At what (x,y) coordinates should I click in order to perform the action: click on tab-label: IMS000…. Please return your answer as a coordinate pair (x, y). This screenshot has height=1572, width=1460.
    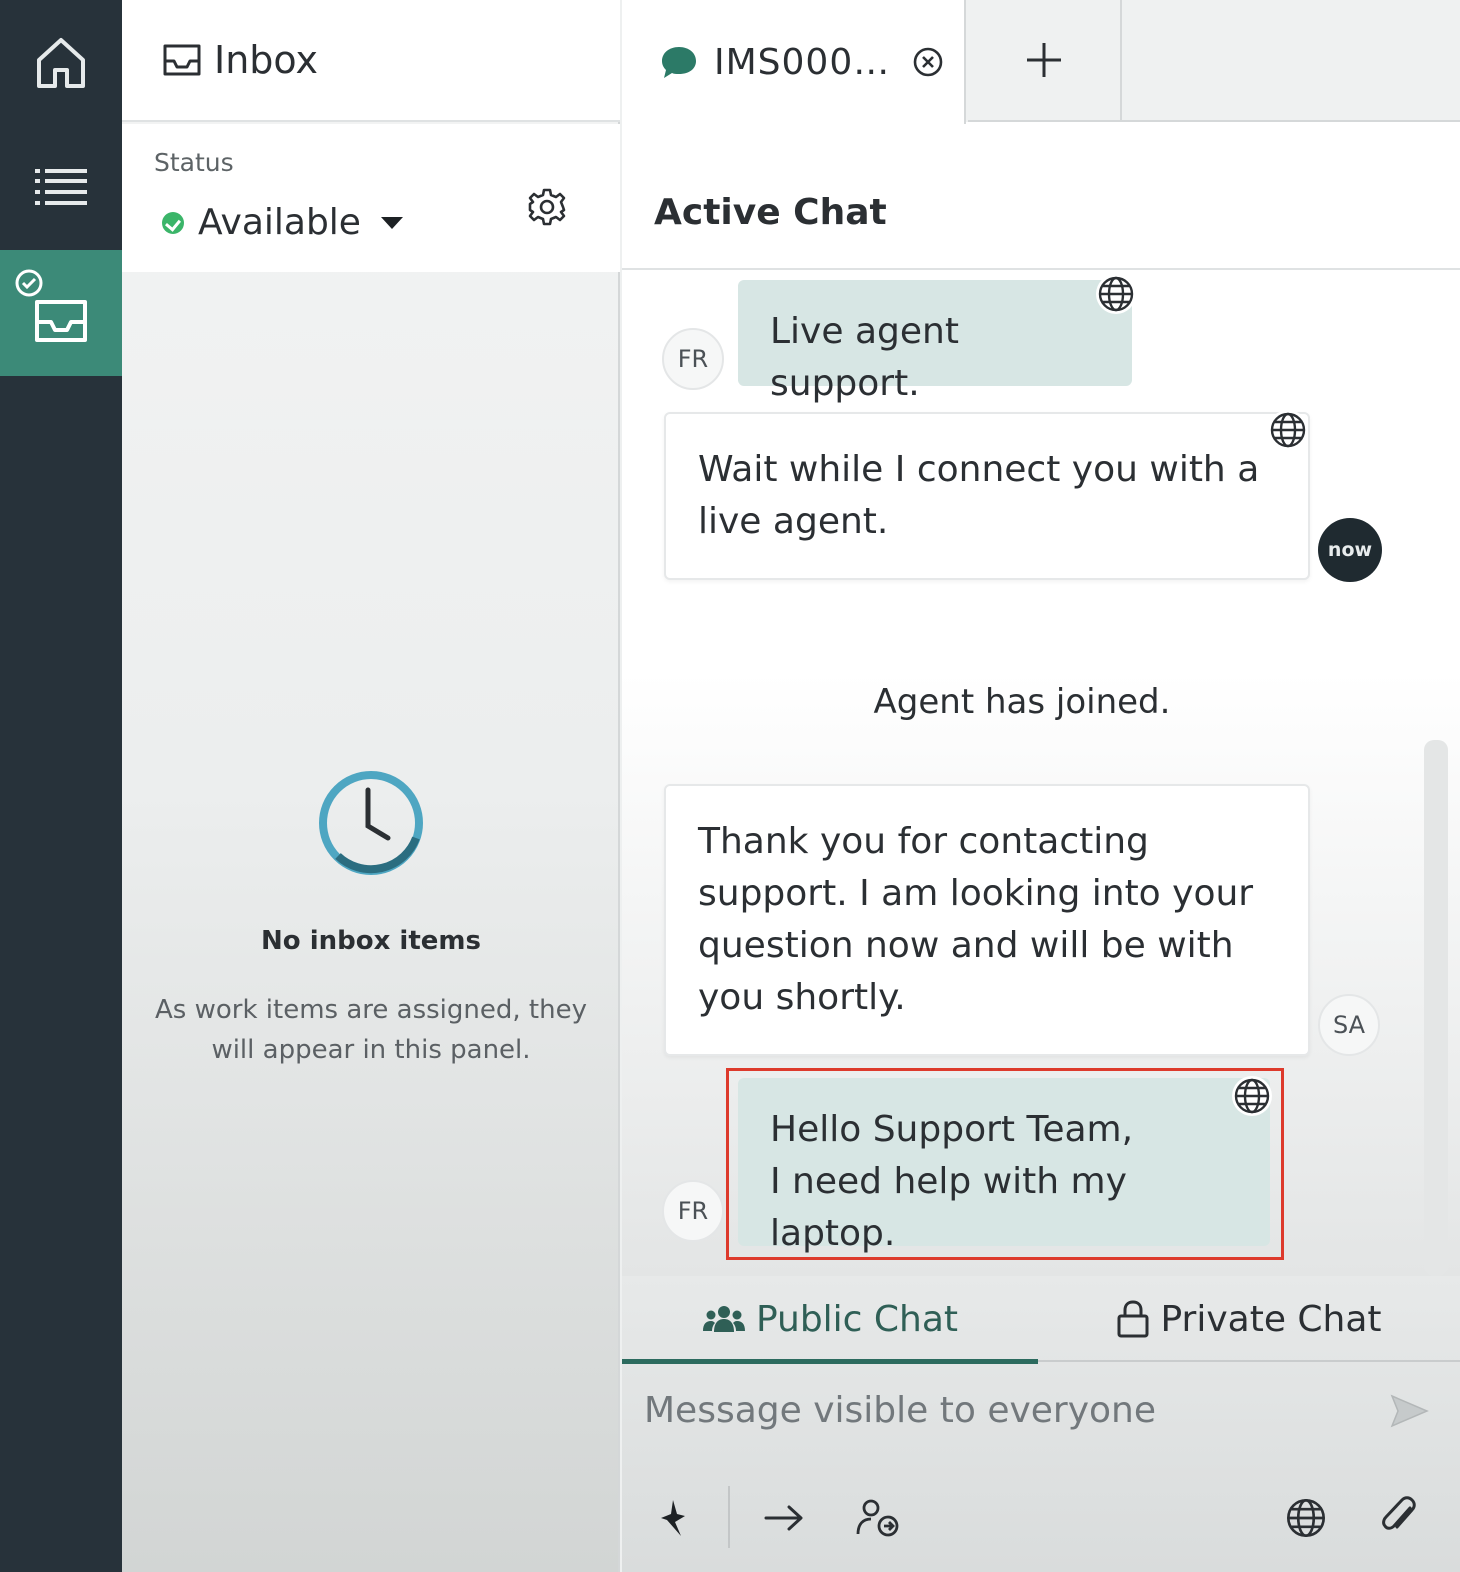
    Looking at the image, I should click on (802, 62).